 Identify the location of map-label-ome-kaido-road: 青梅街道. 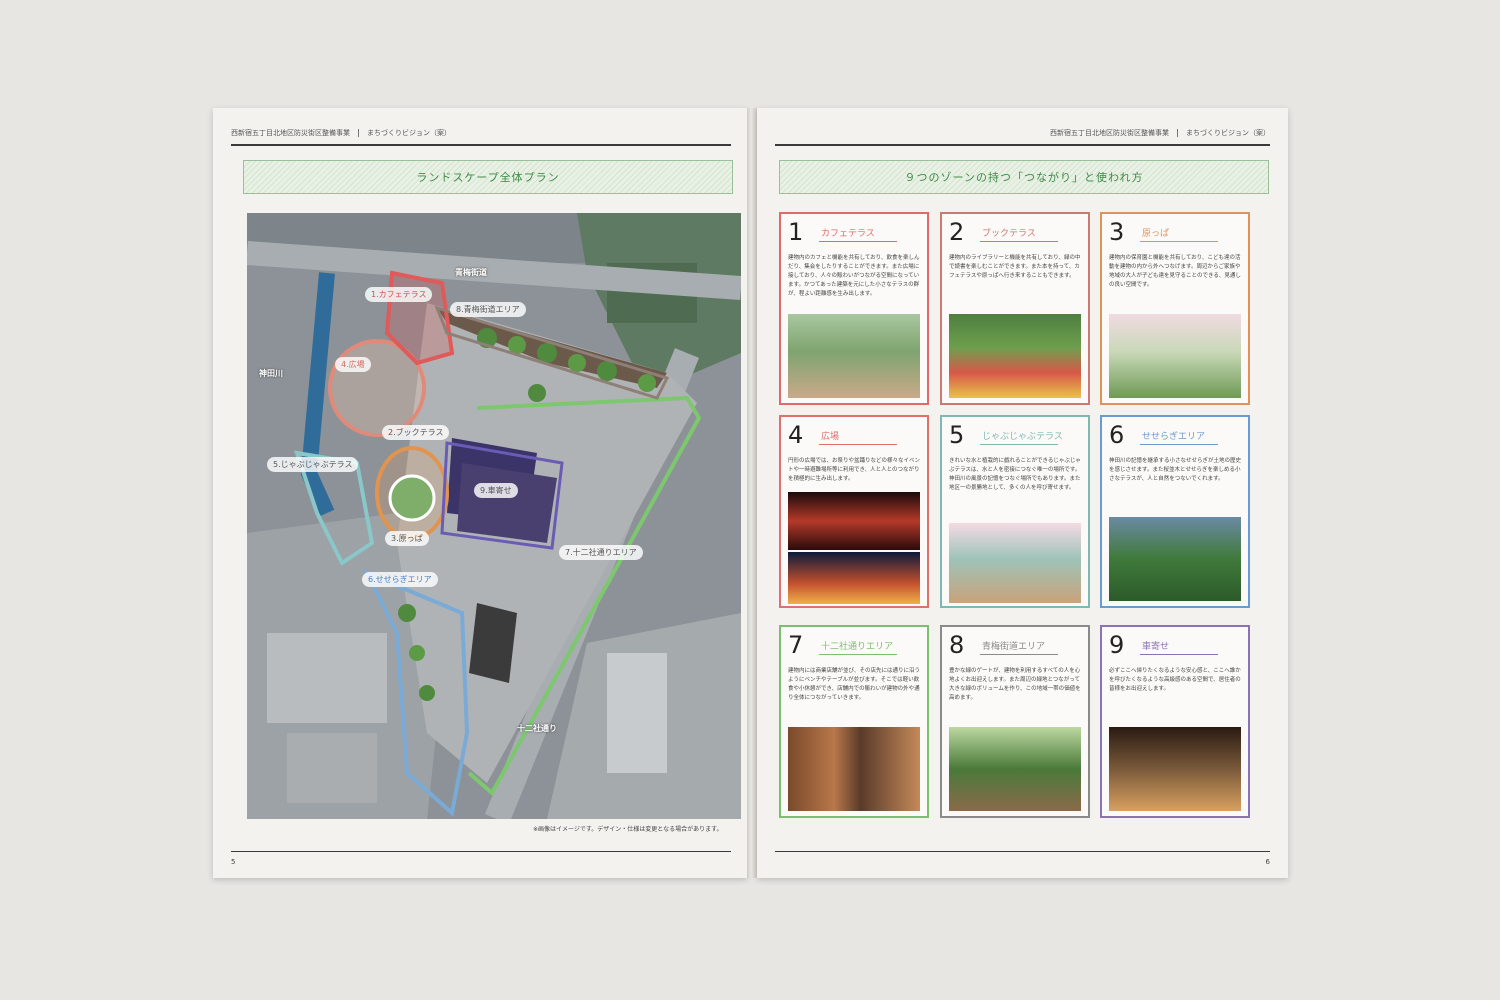
(471, 272).